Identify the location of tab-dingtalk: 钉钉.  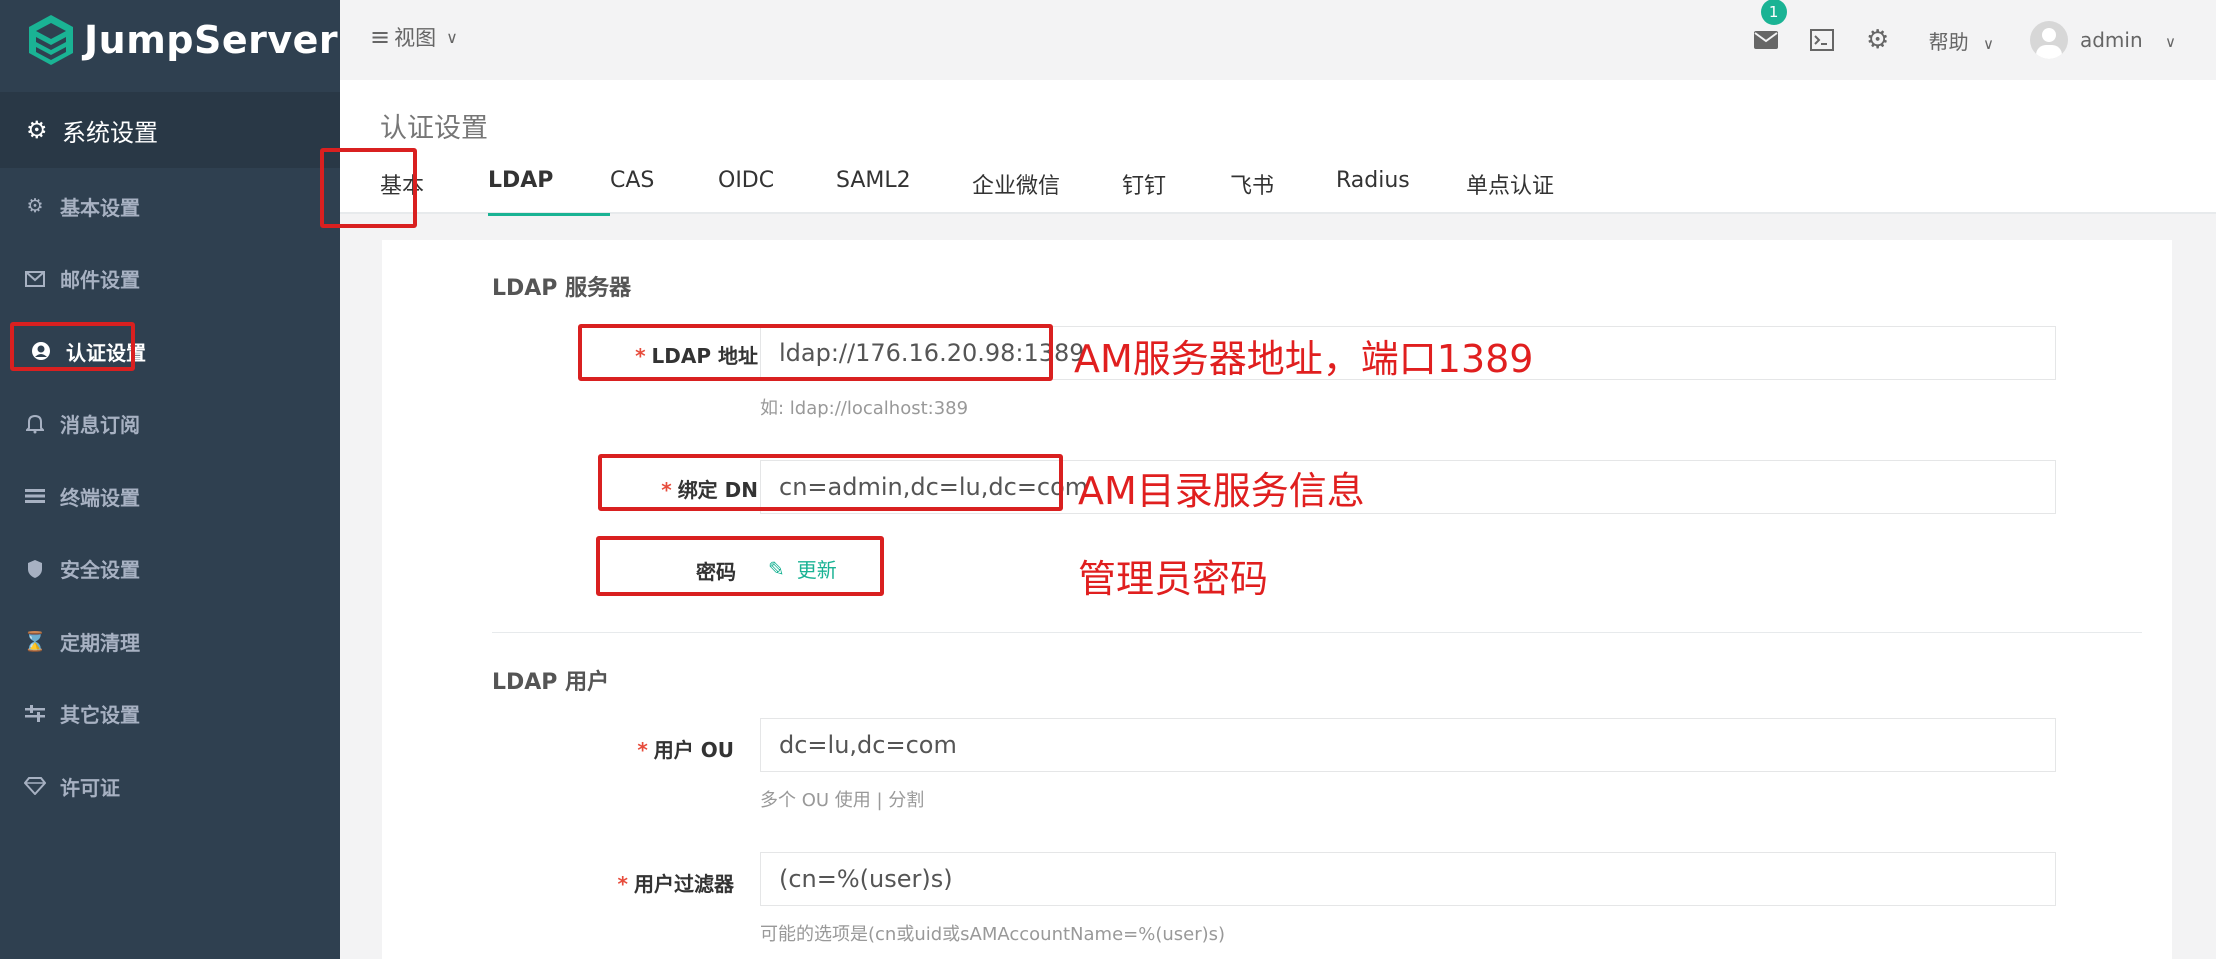
(1176, 188).